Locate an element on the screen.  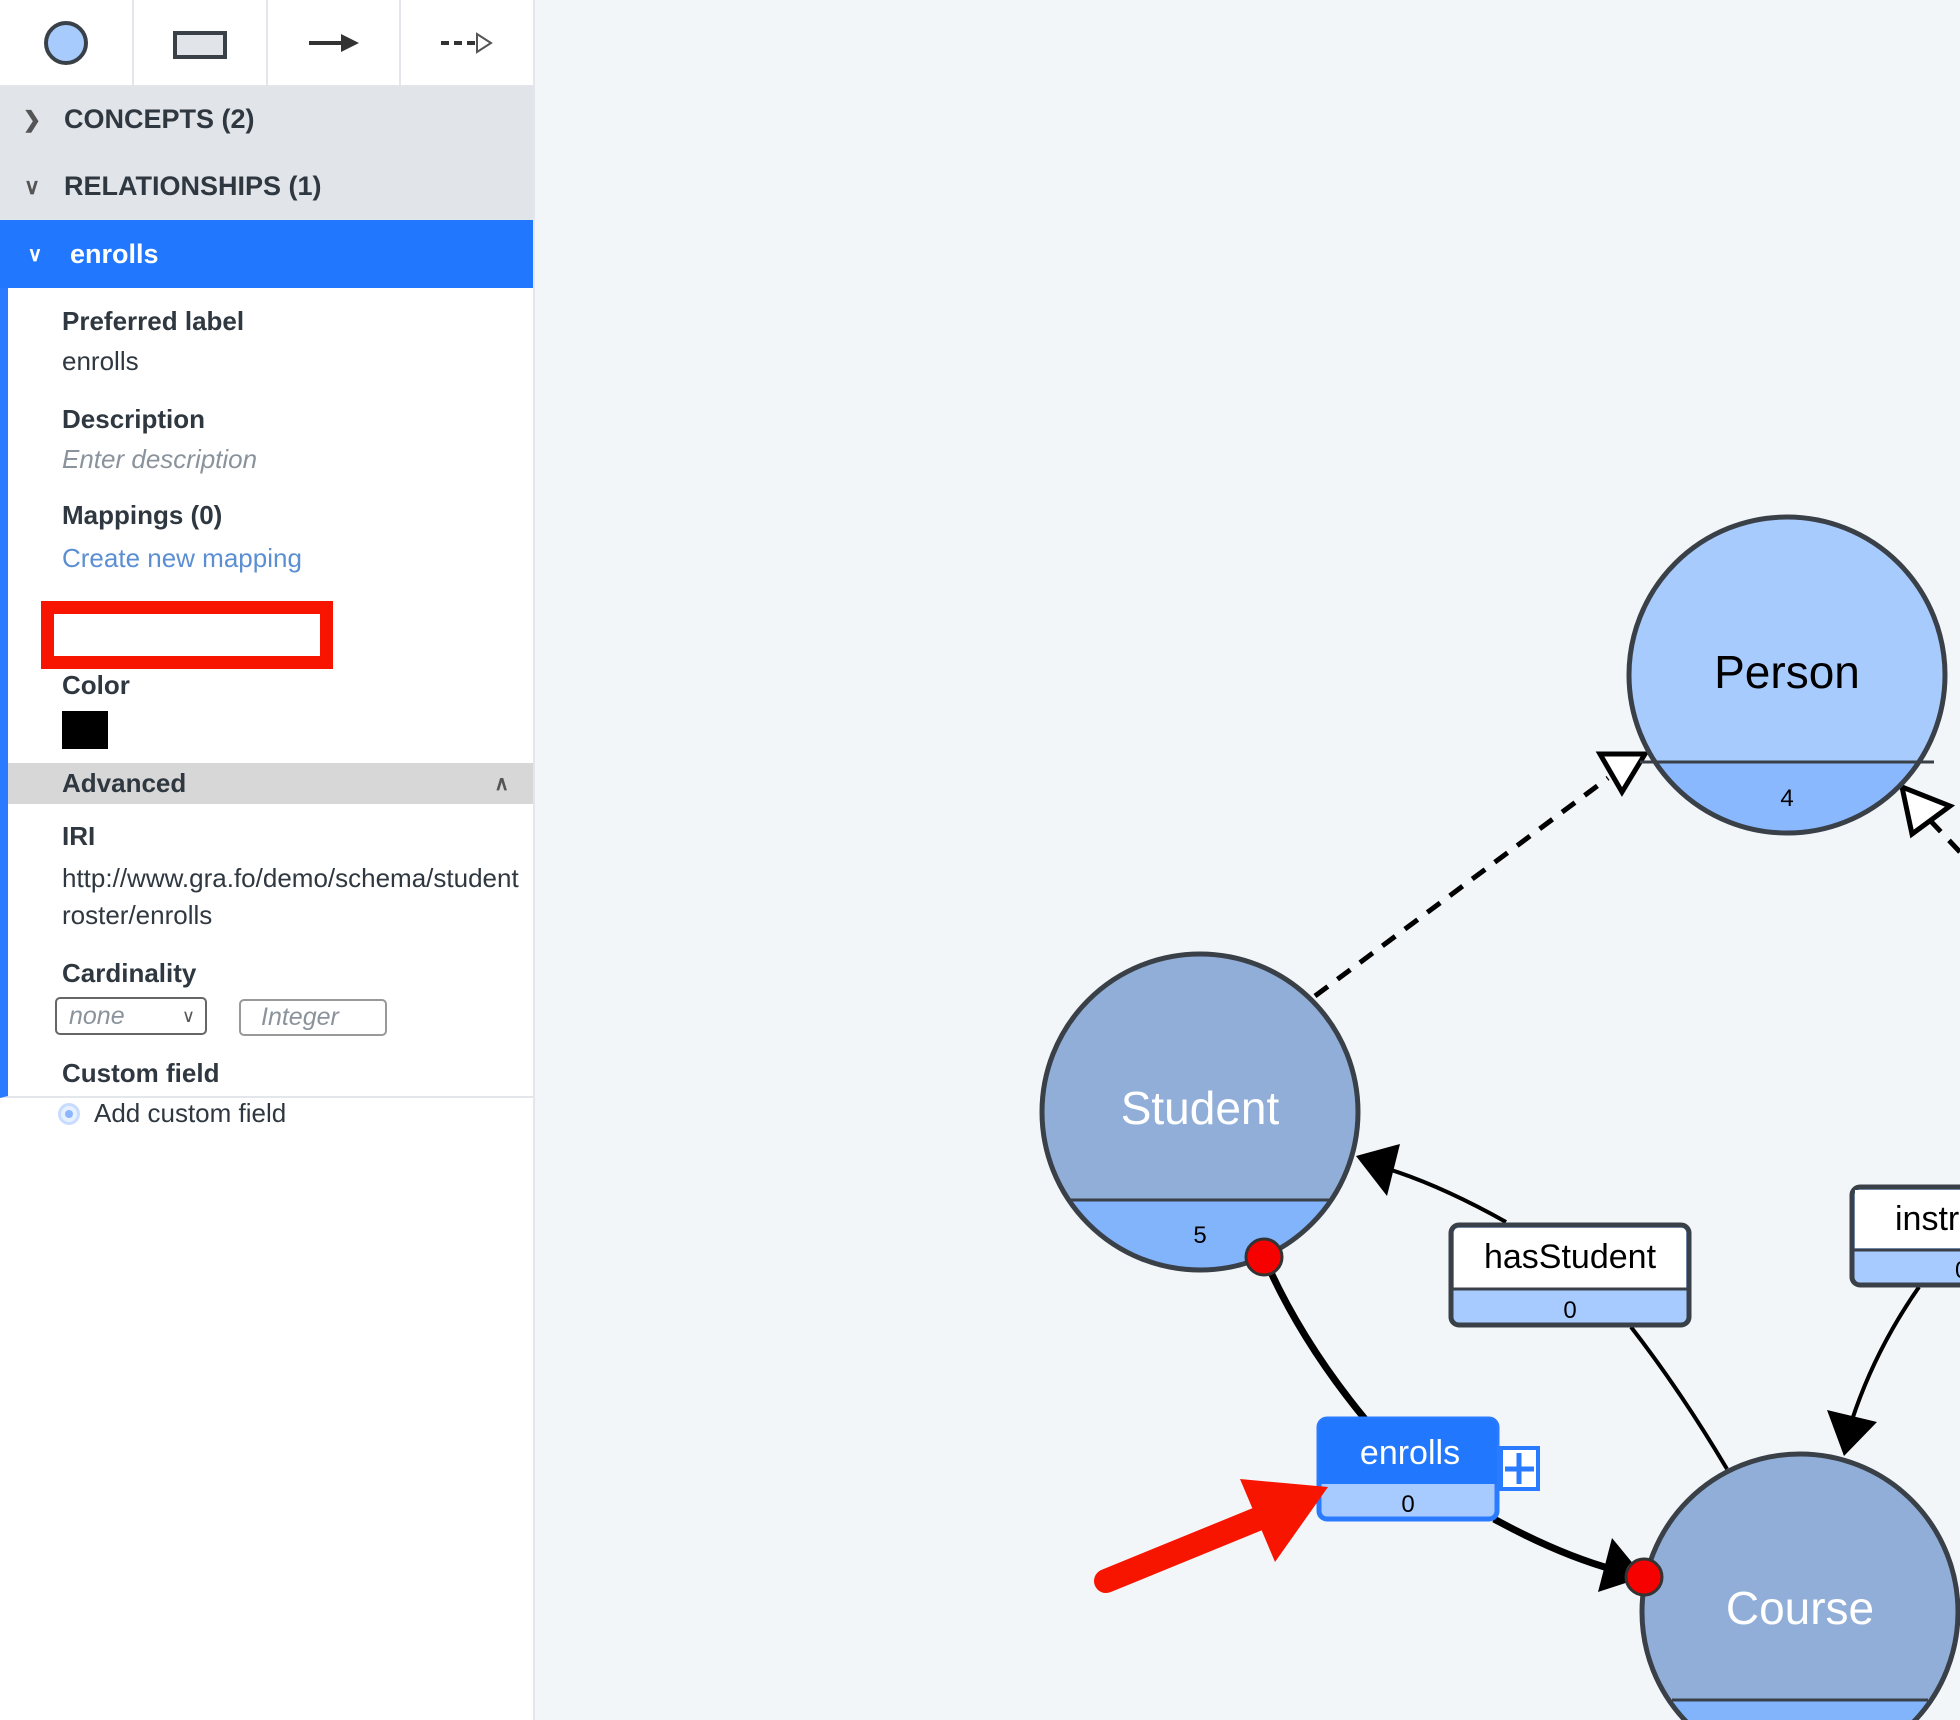
description-title: Description is located at coordinates (134, 419).